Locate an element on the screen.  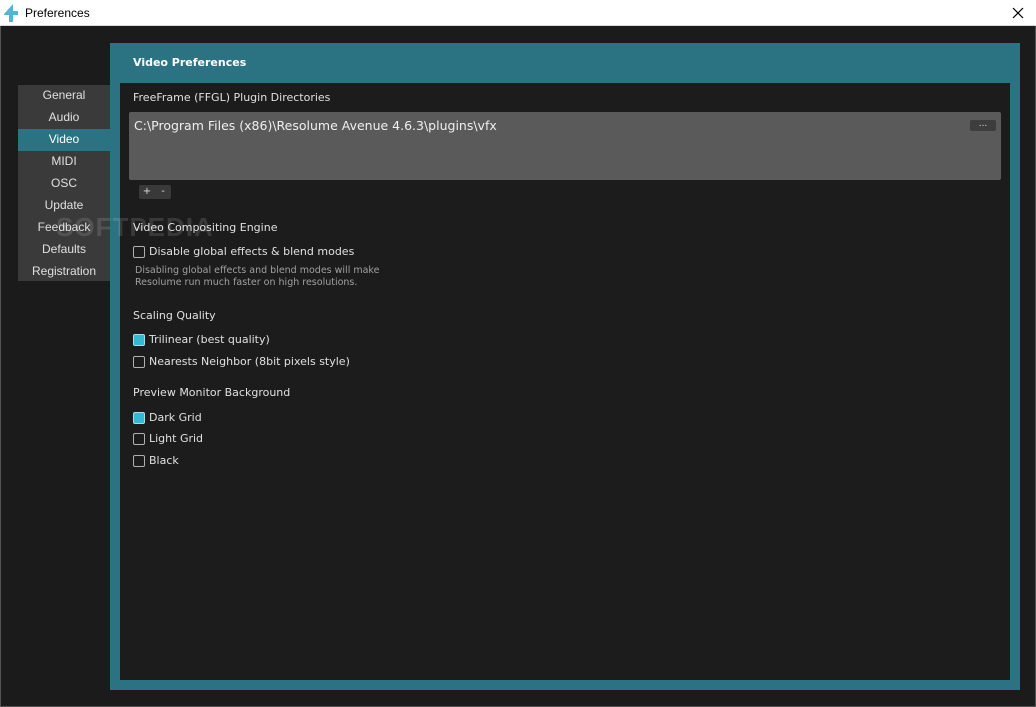
window-title: Preferences is located at coordinates (57, 13).